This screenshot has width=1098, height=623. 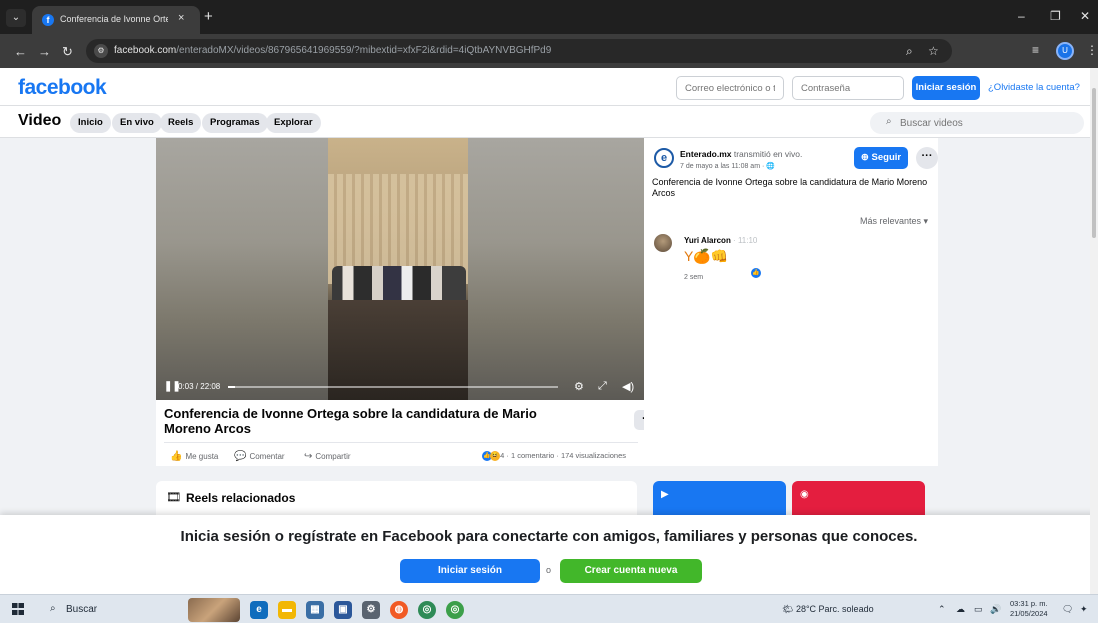 What do you see at coordinates (1085, 16) in the screenshot?
I see `close-window-button: ✕` at bounding box center [1085, 16].